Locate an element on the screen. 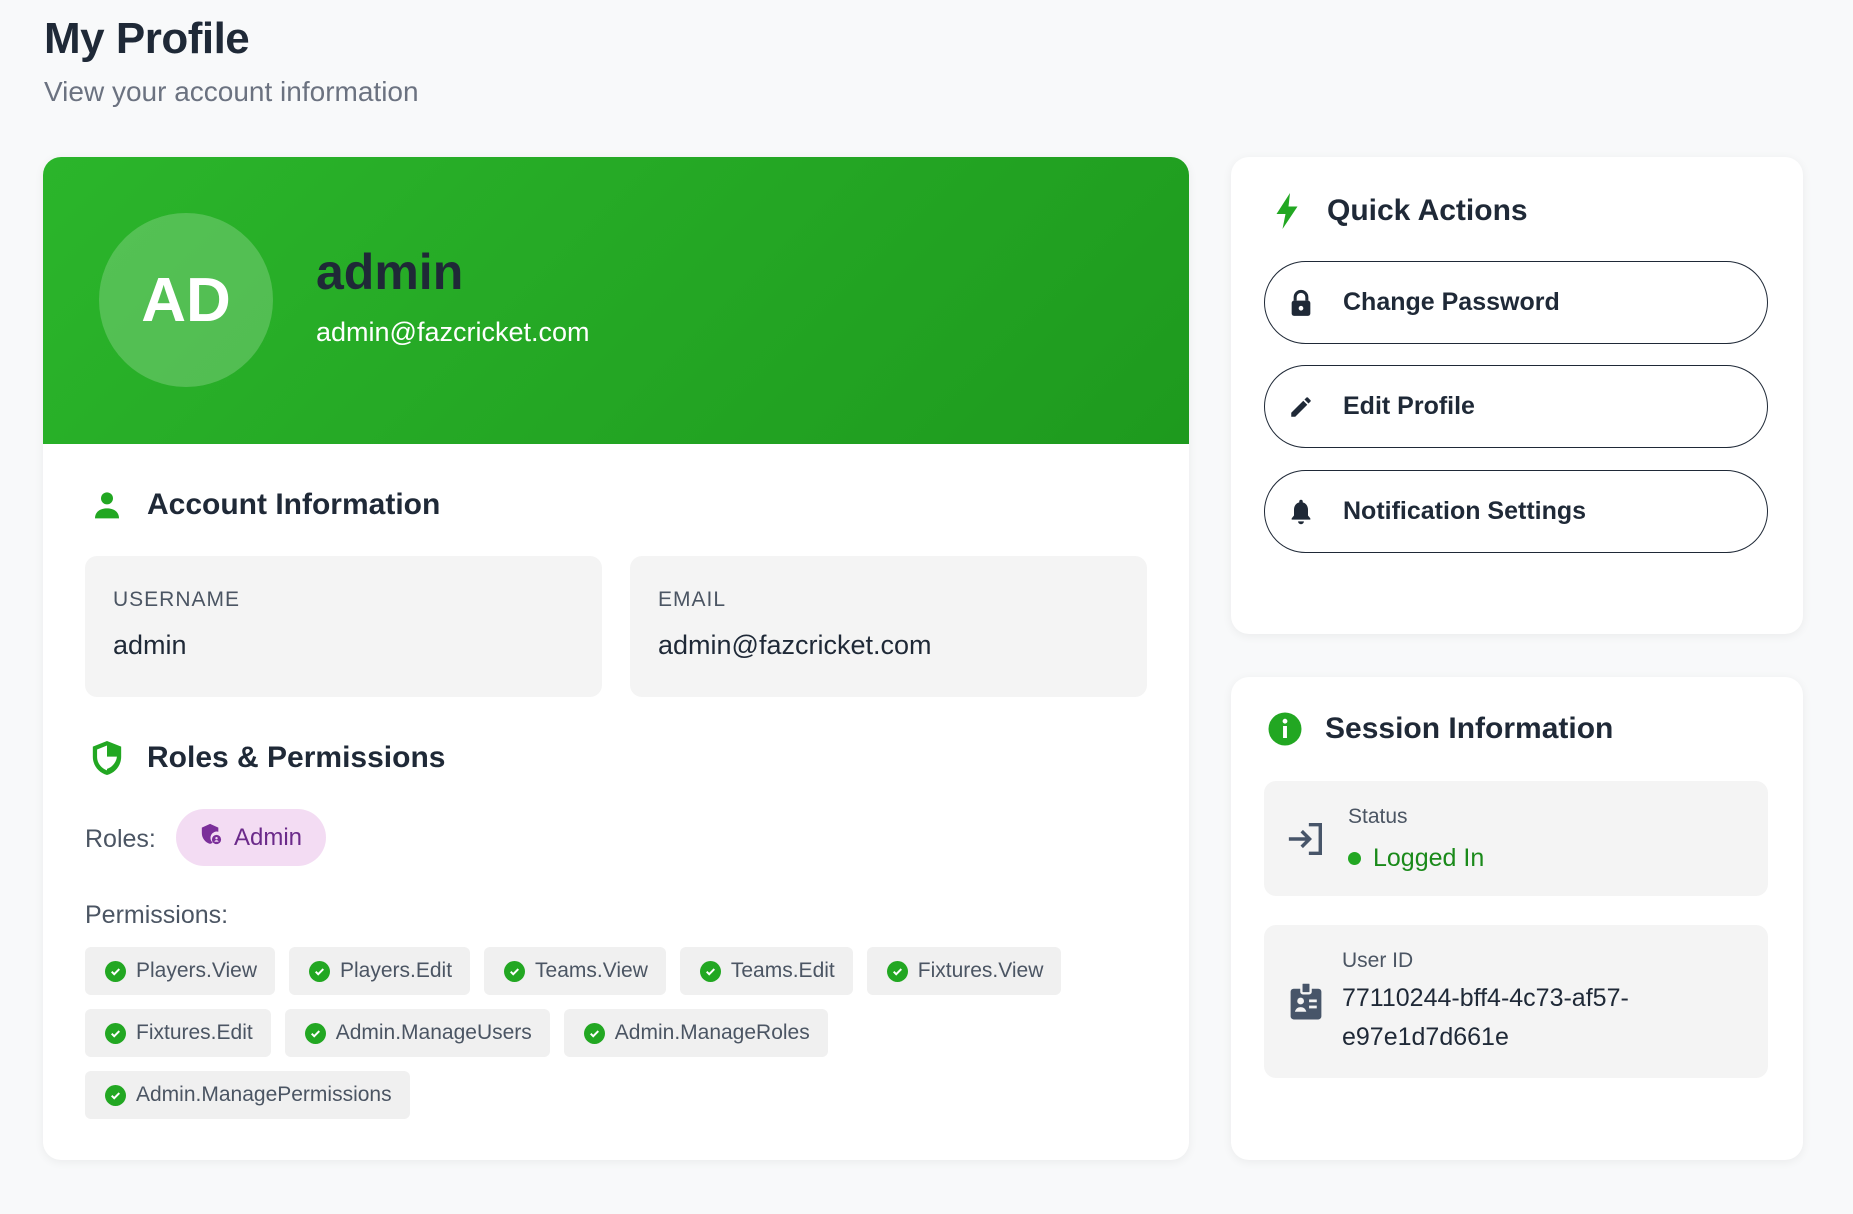 The width and height of the screenshot is (1853, 1214). account-info-header: Account Information is located at coordinates (264, 505).